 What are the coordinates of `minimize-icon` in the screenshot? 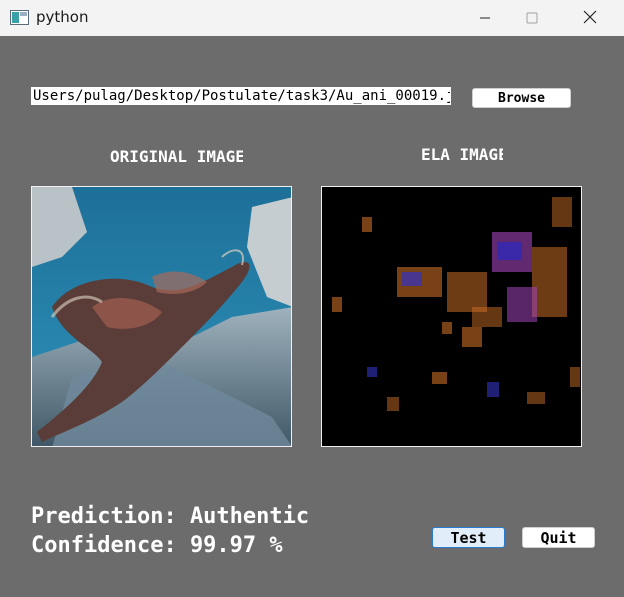 It's located at (485, 18).